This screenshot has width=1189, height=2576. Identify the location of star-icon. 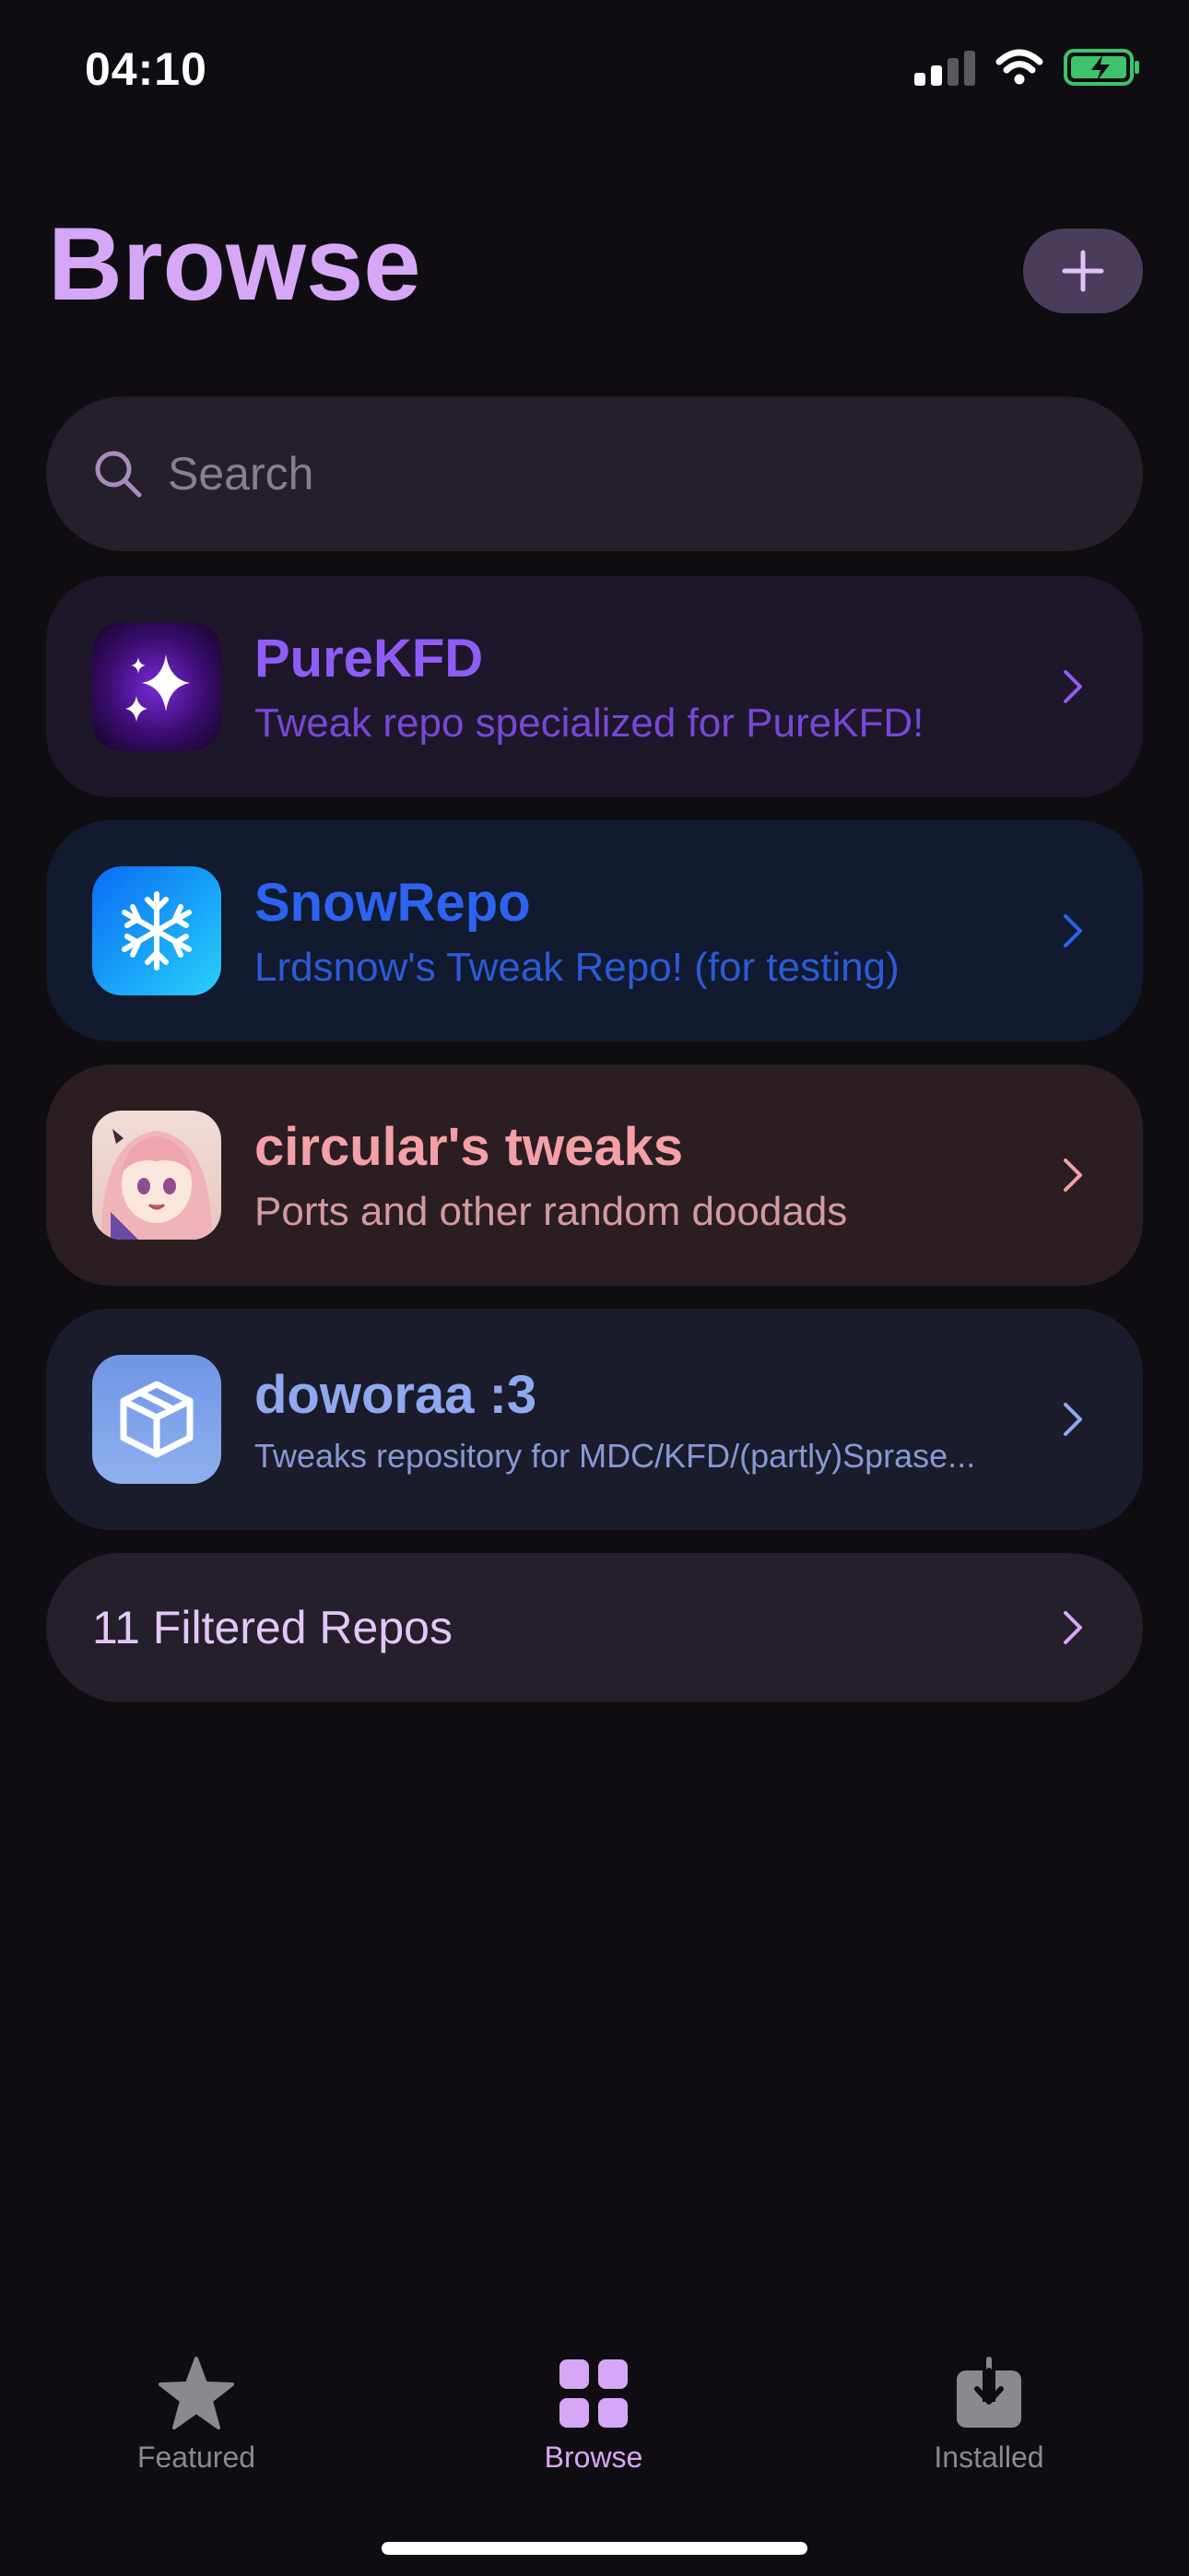
(197, 2393).